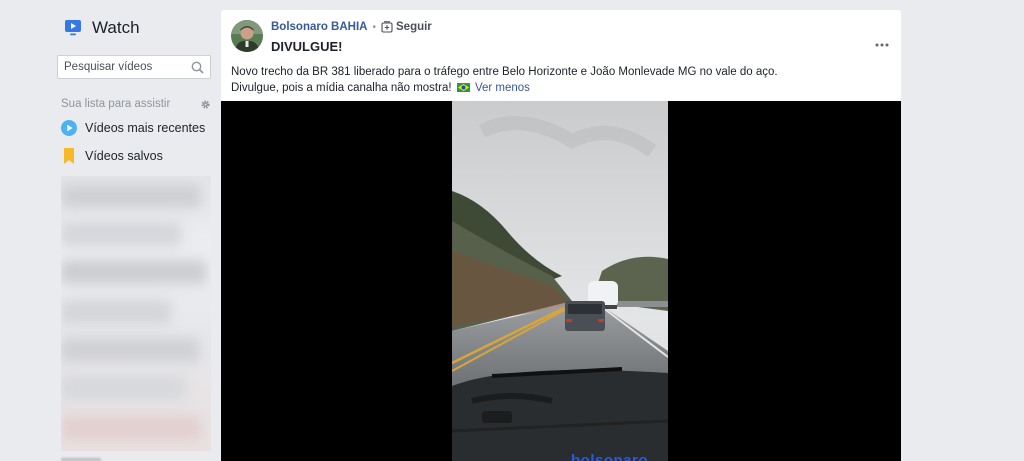  Describe the element at coordinates (882, 45) in the screenshot. I see `more-options-icon` at that location.